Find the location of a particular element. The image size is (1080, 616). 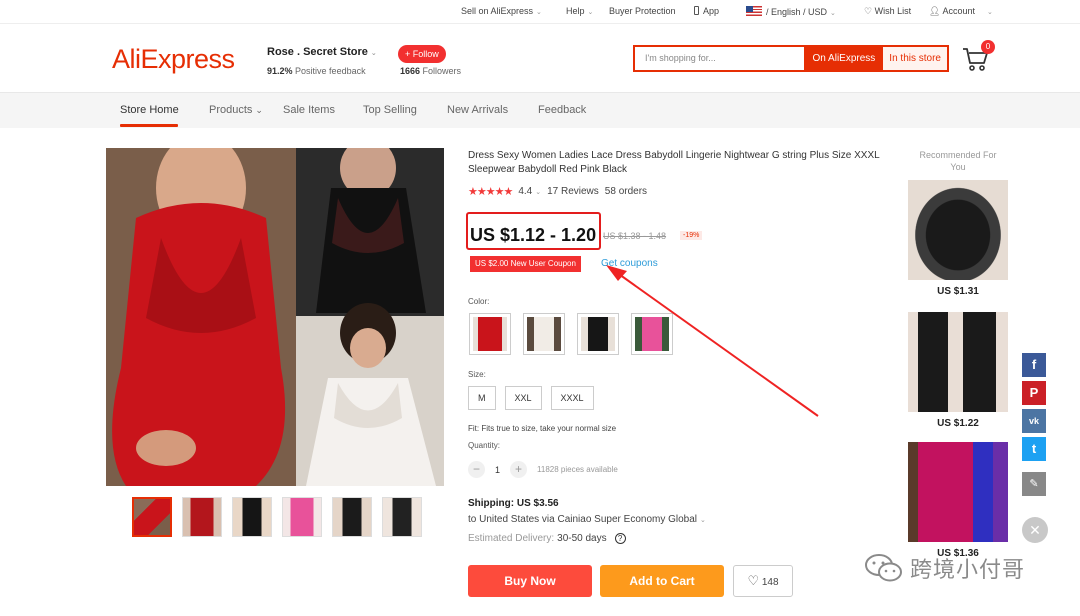

recommended-item: US $1.22 is located at coordinates (958, 370).